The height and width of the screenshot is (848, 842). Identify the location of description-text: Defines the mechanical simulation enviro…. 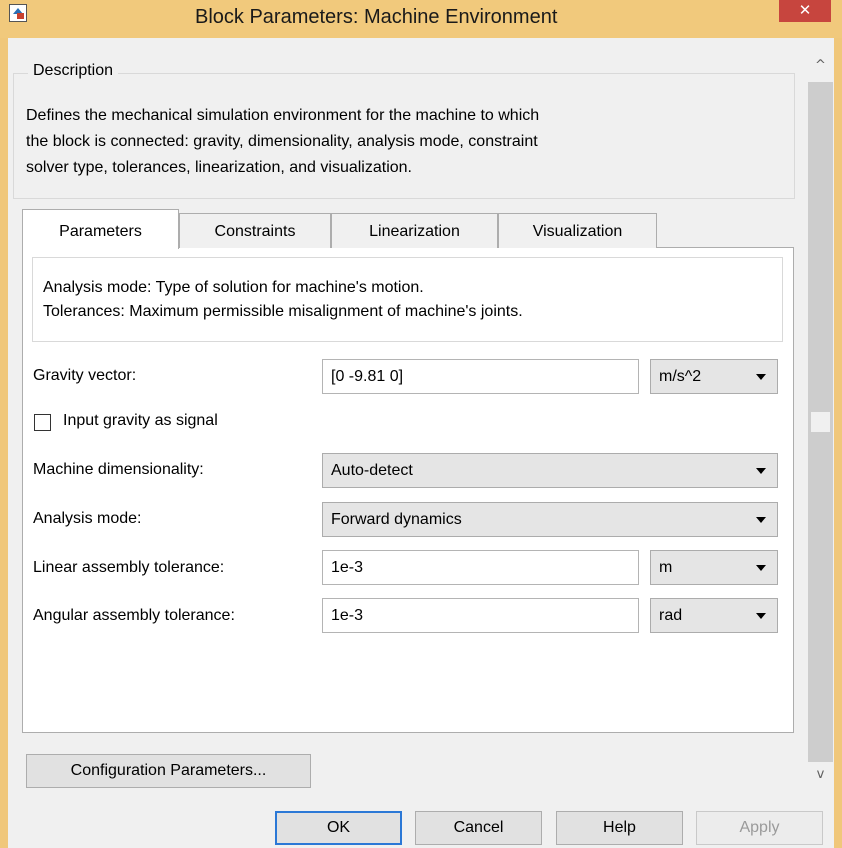
(411, 142).